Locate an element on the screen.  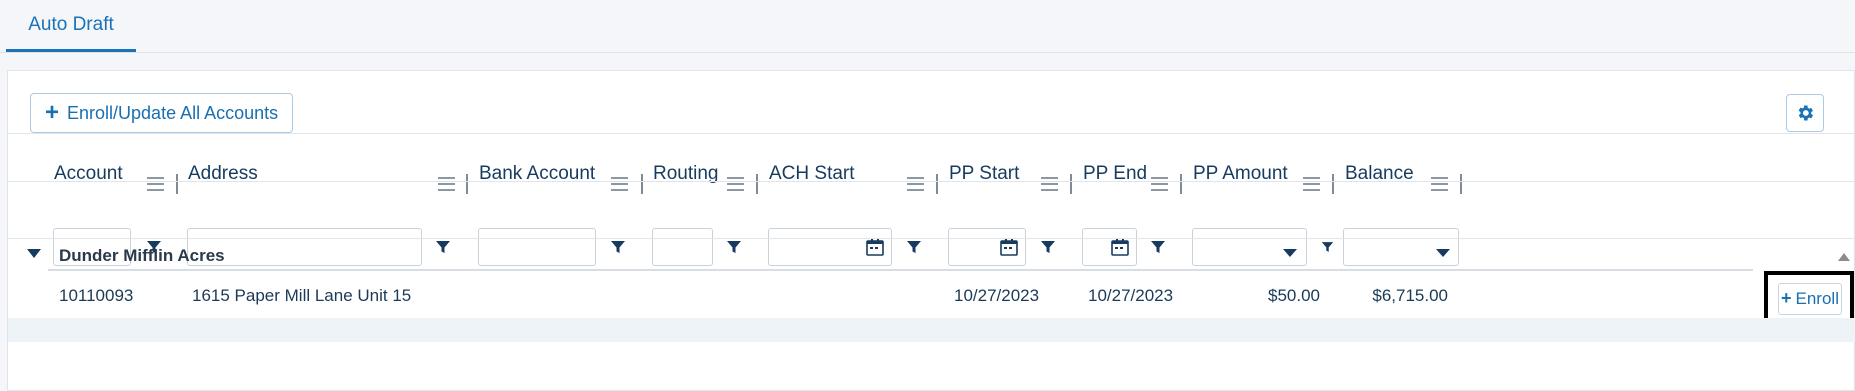
tab-auto-draft: Auto Draft is located at coordinates (71, 26).